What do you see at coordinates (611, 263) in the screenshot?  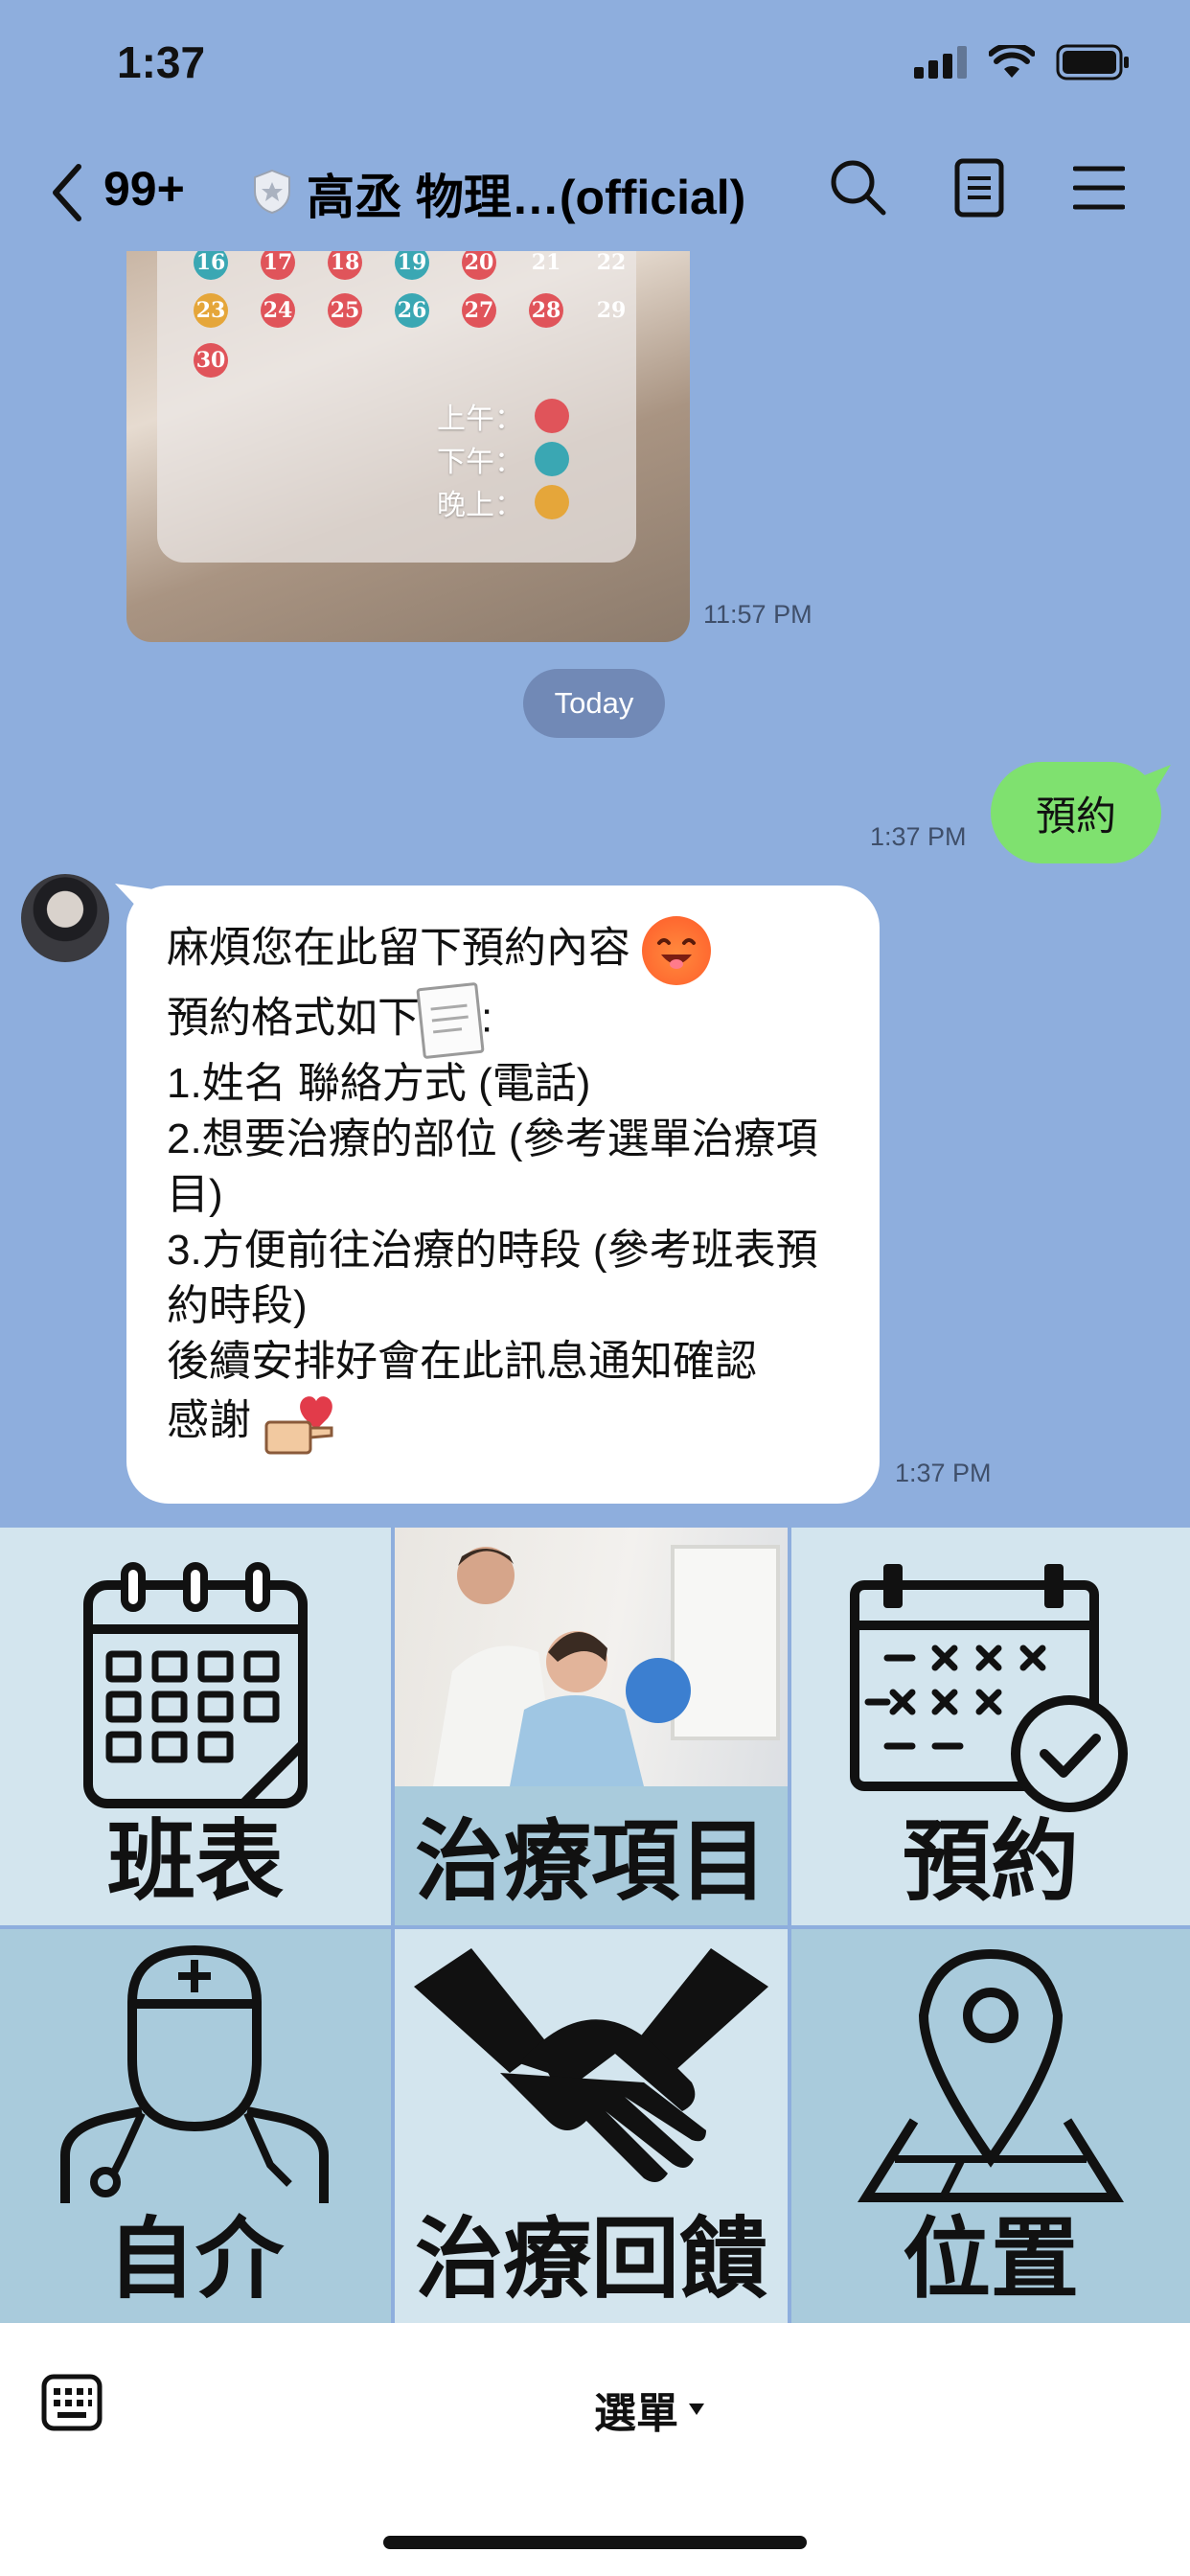 I see `calendar-day: 22` at bounding box center [611, 263].